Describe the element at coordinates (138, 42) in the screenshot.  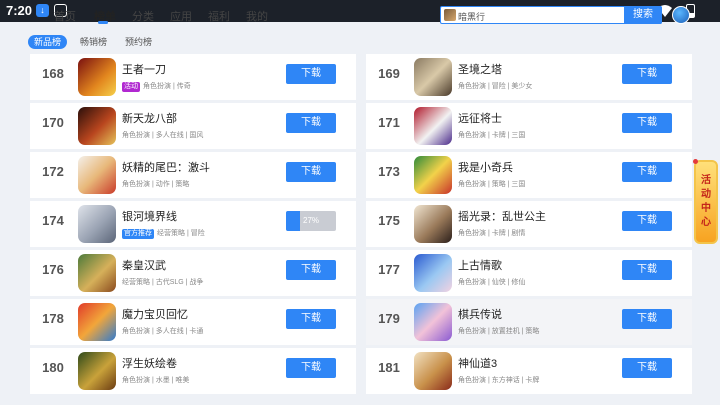
I see `subtab-reservation: 预约榜` at that location.